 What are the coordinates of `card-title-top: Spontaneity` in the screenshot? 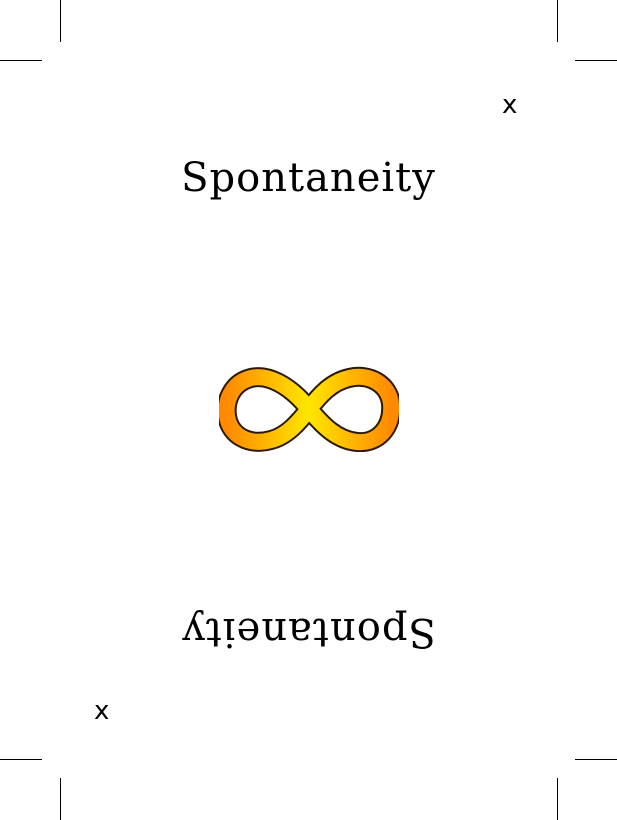 It's located at (308, 178).